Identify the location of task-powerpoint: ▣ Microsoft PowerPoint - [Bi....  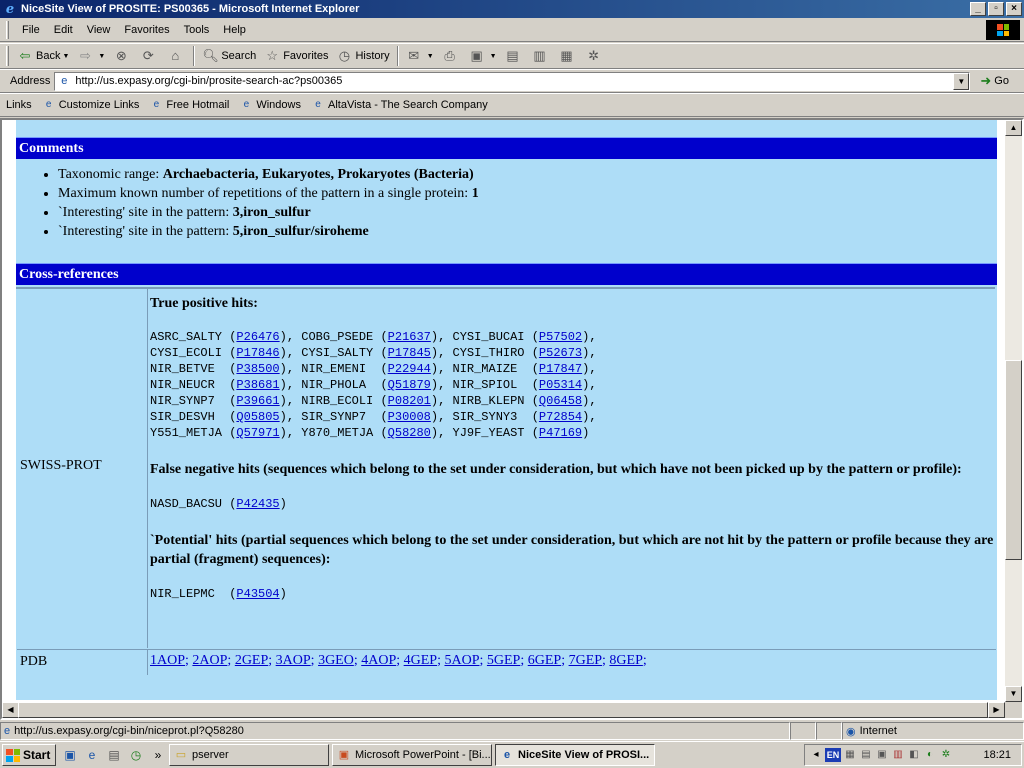
(412, 755).